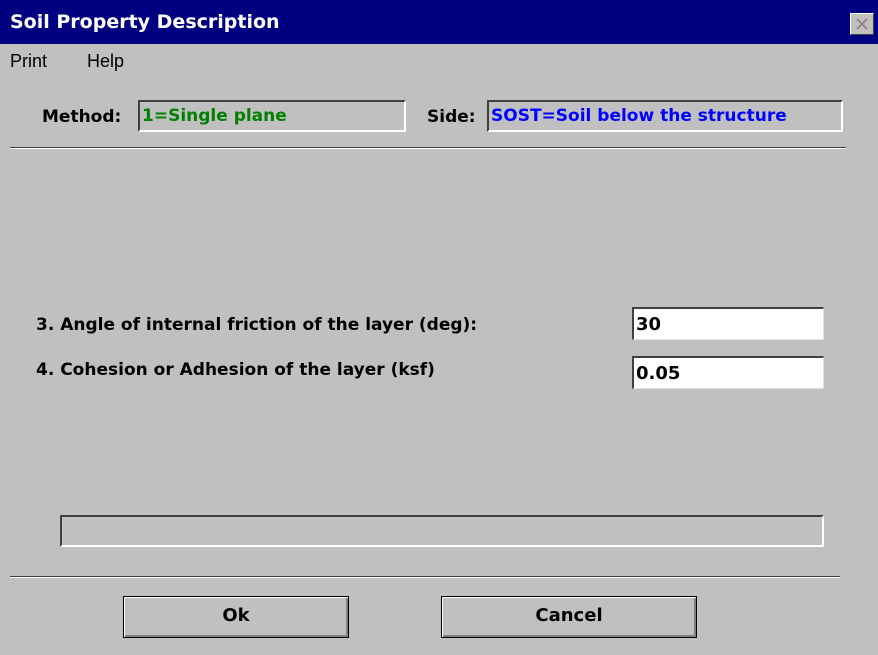 This screenshot has width=878, height=655. Describe the element at coordinates (451, 117) in the screenshot. I see `side-label: Side:` at that location.